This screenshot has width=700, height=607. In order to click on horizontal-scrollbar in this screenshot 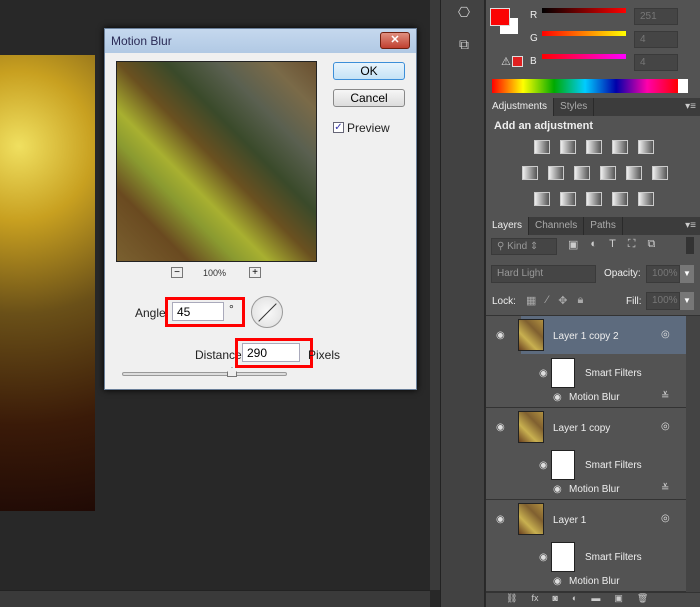, I will do `click(215, 598)`.